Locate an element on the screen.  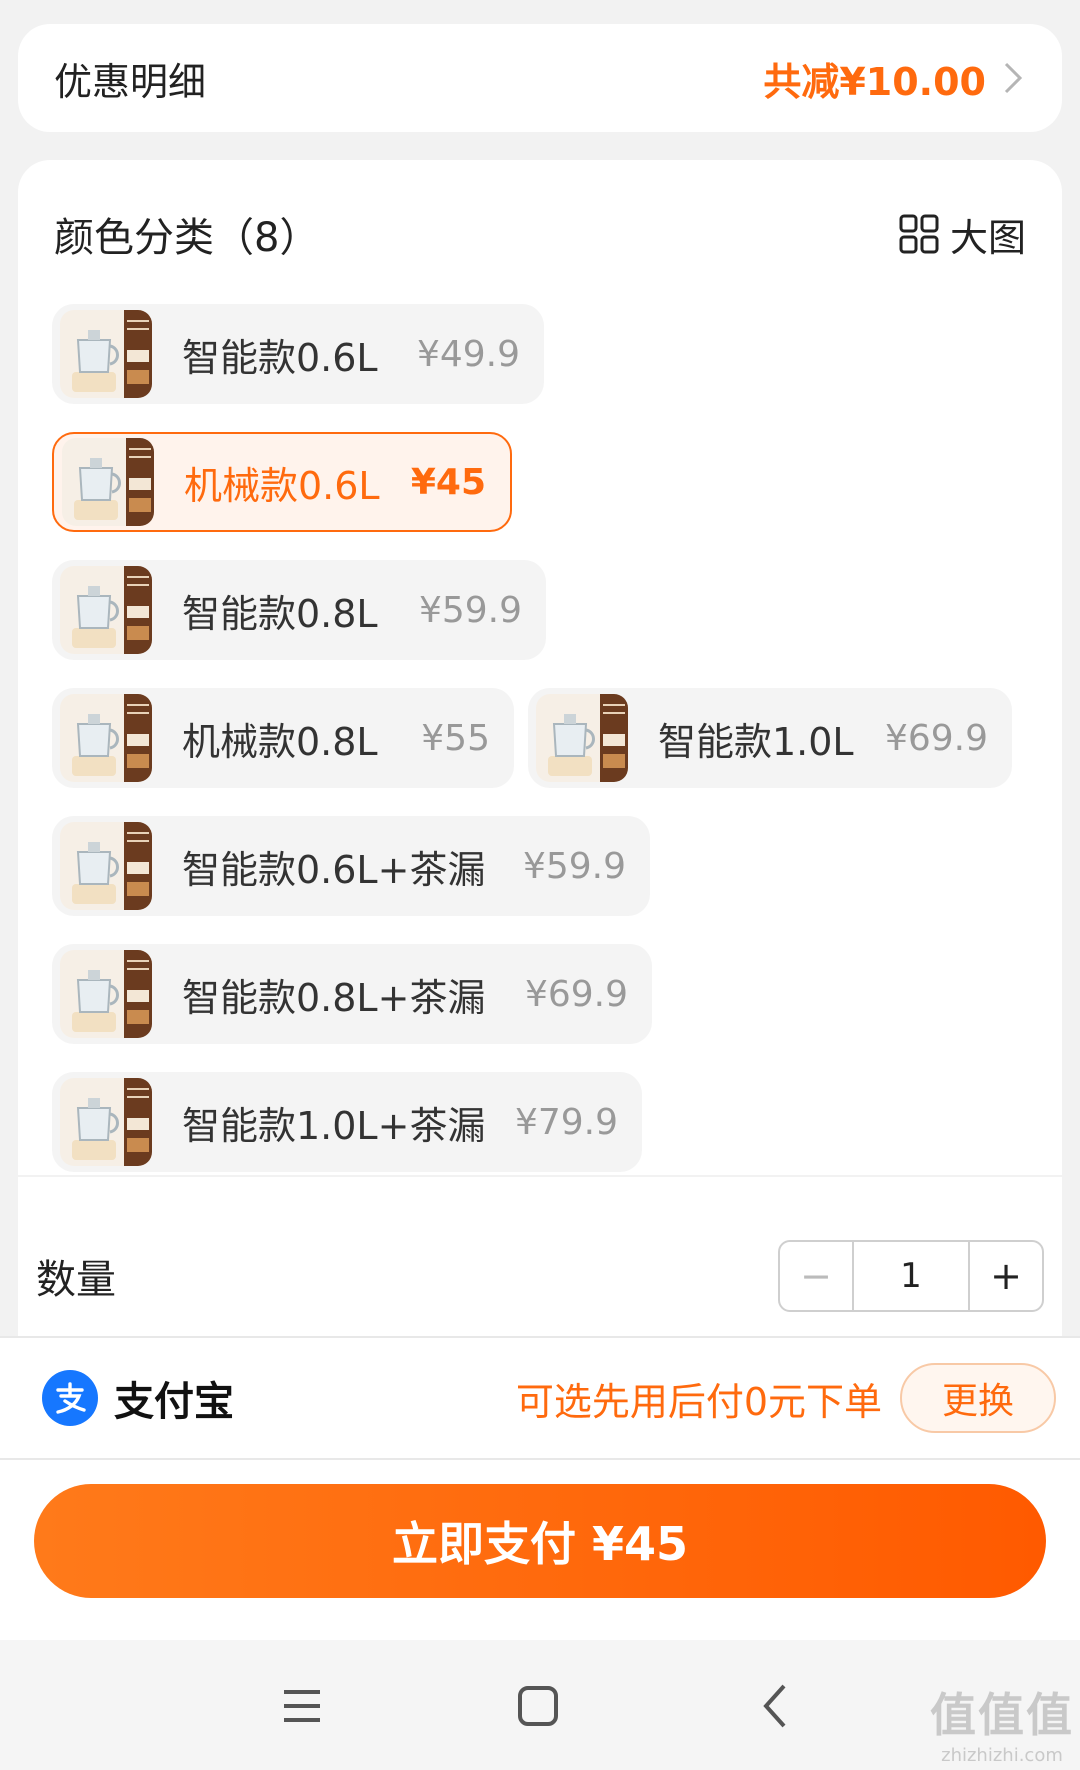
sku-option-name: 智能款0.6L is located at coordinates (280, 357).